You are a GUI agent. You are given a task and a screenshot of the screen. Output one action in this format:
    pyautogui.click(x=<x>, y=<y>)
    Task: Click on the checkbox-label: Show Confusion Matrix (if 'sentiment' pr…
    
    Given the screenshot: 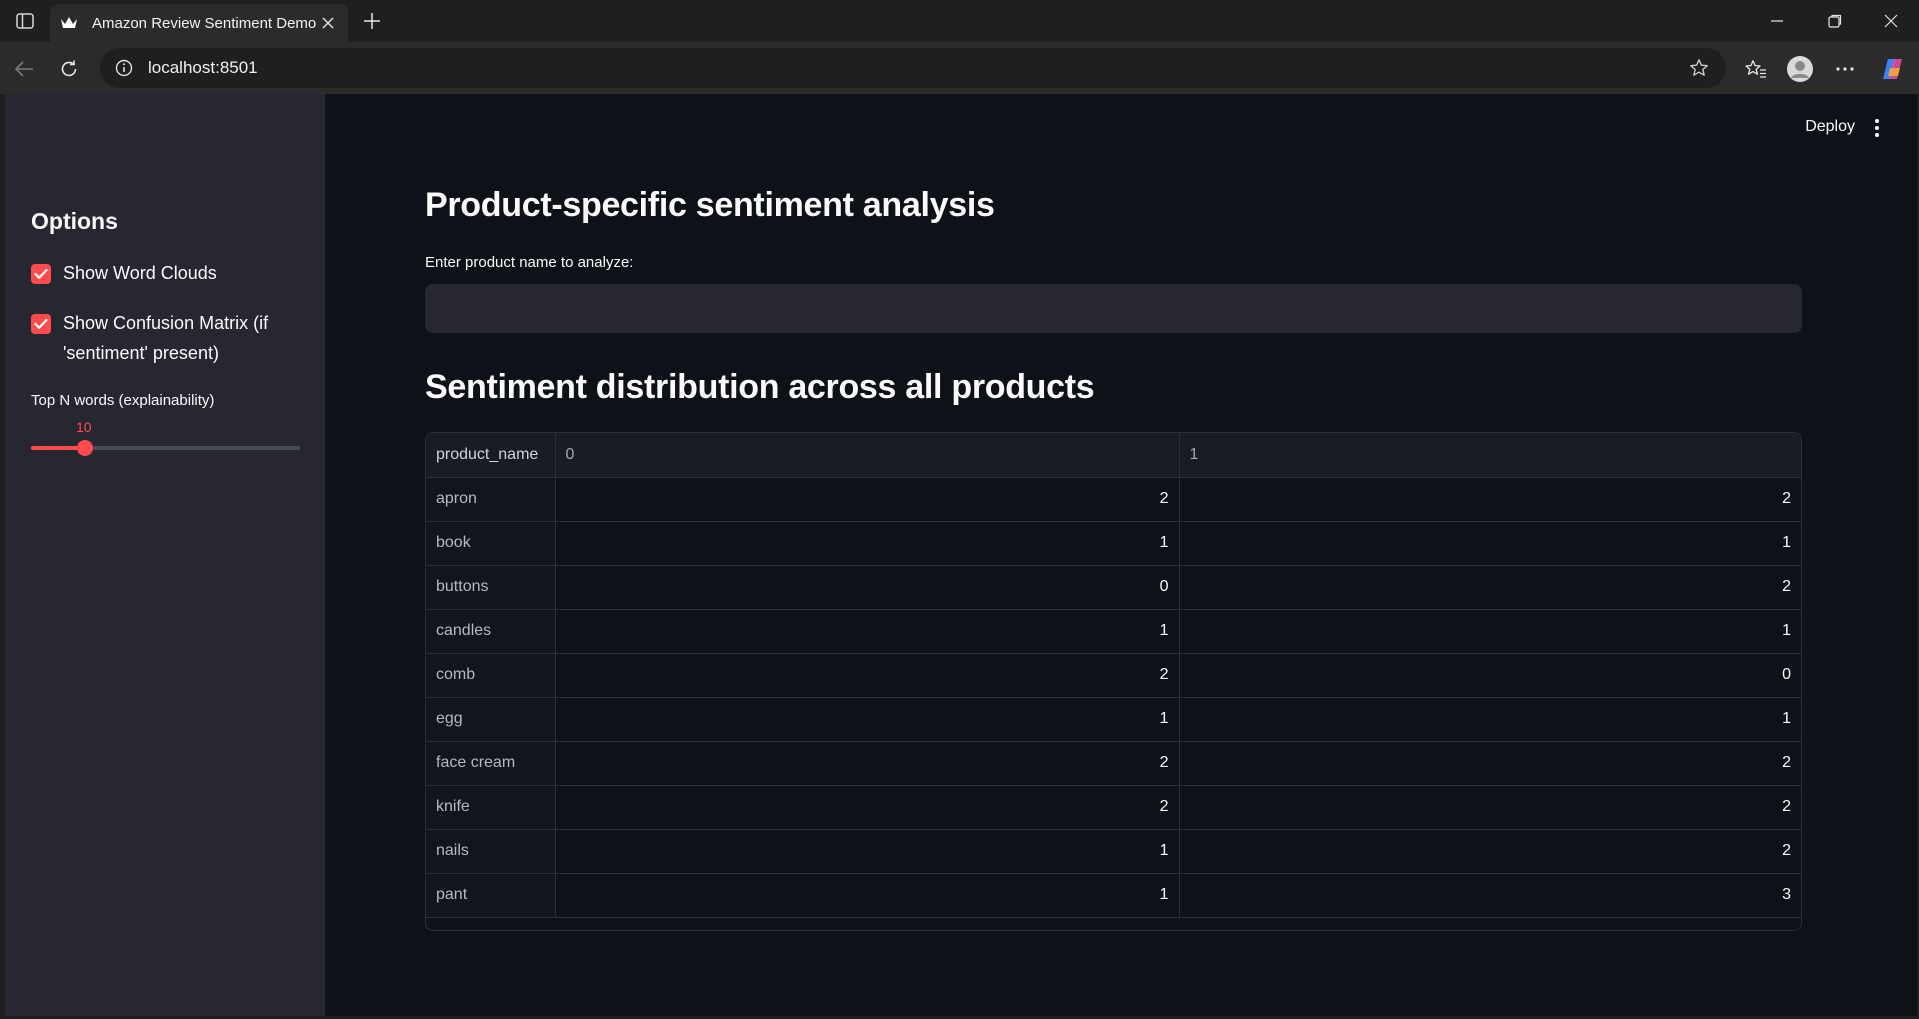 What is the action you would take?
    pyautogui.click(x=182, y=338)
    